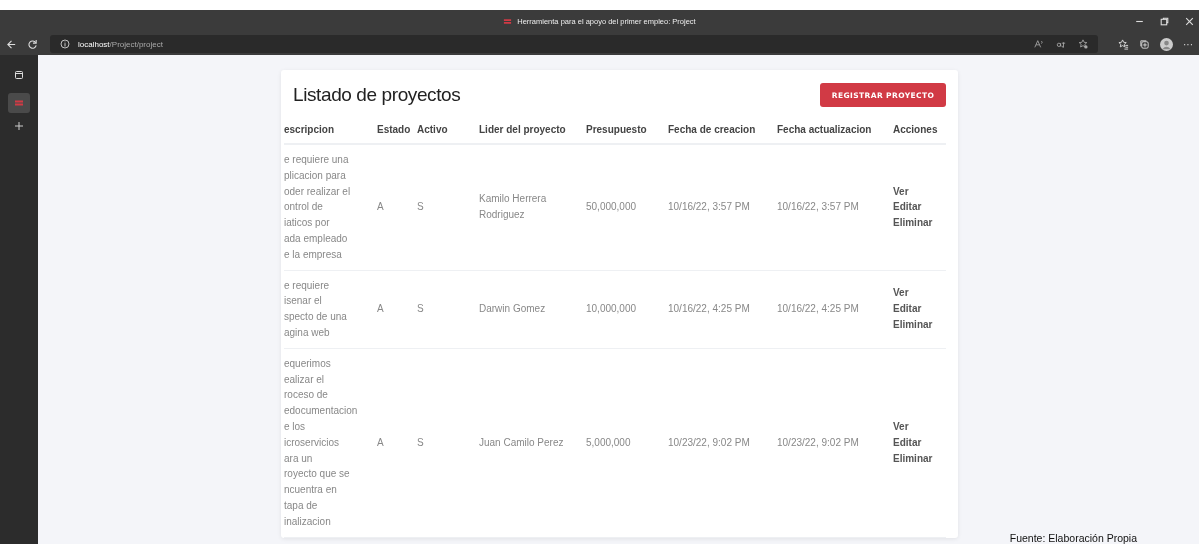 This screenshot has height=544, width=1199. Describe the element at coordinates (574, 44) in the screenshot. I see `address-bar: localhost/Project/project` at that location.